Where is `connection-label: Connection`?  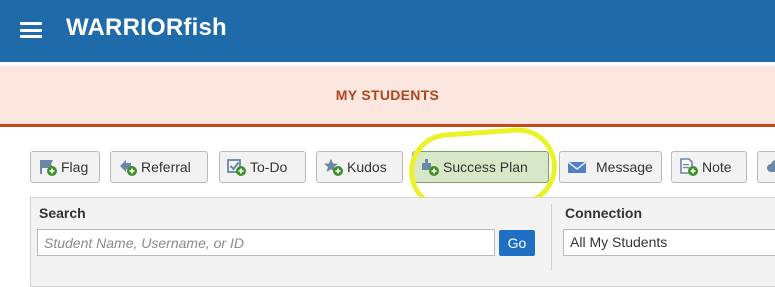
connection-label: Connection is located at coordinates (603, 213).